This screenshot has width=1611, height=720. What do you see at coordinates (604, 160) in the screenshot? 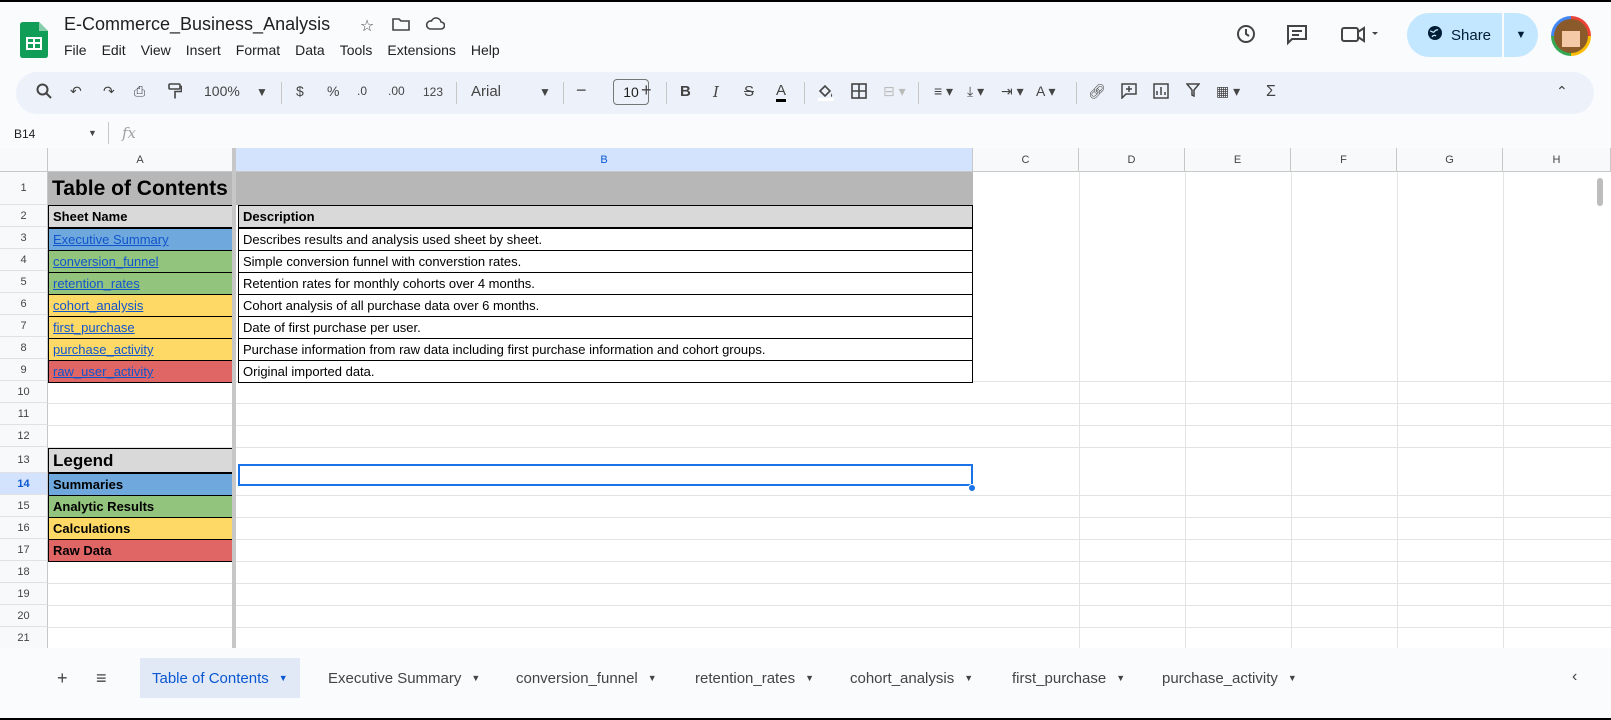
I see `column-header-b: B` at bounding box center [604, 160].